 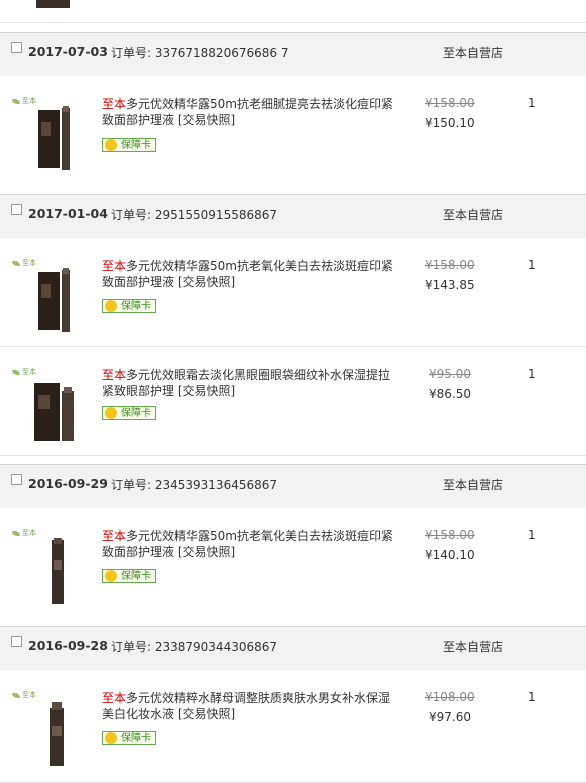 I want to click on order-number: 订单号: 2338790344306867, so click(x=194, y=647).